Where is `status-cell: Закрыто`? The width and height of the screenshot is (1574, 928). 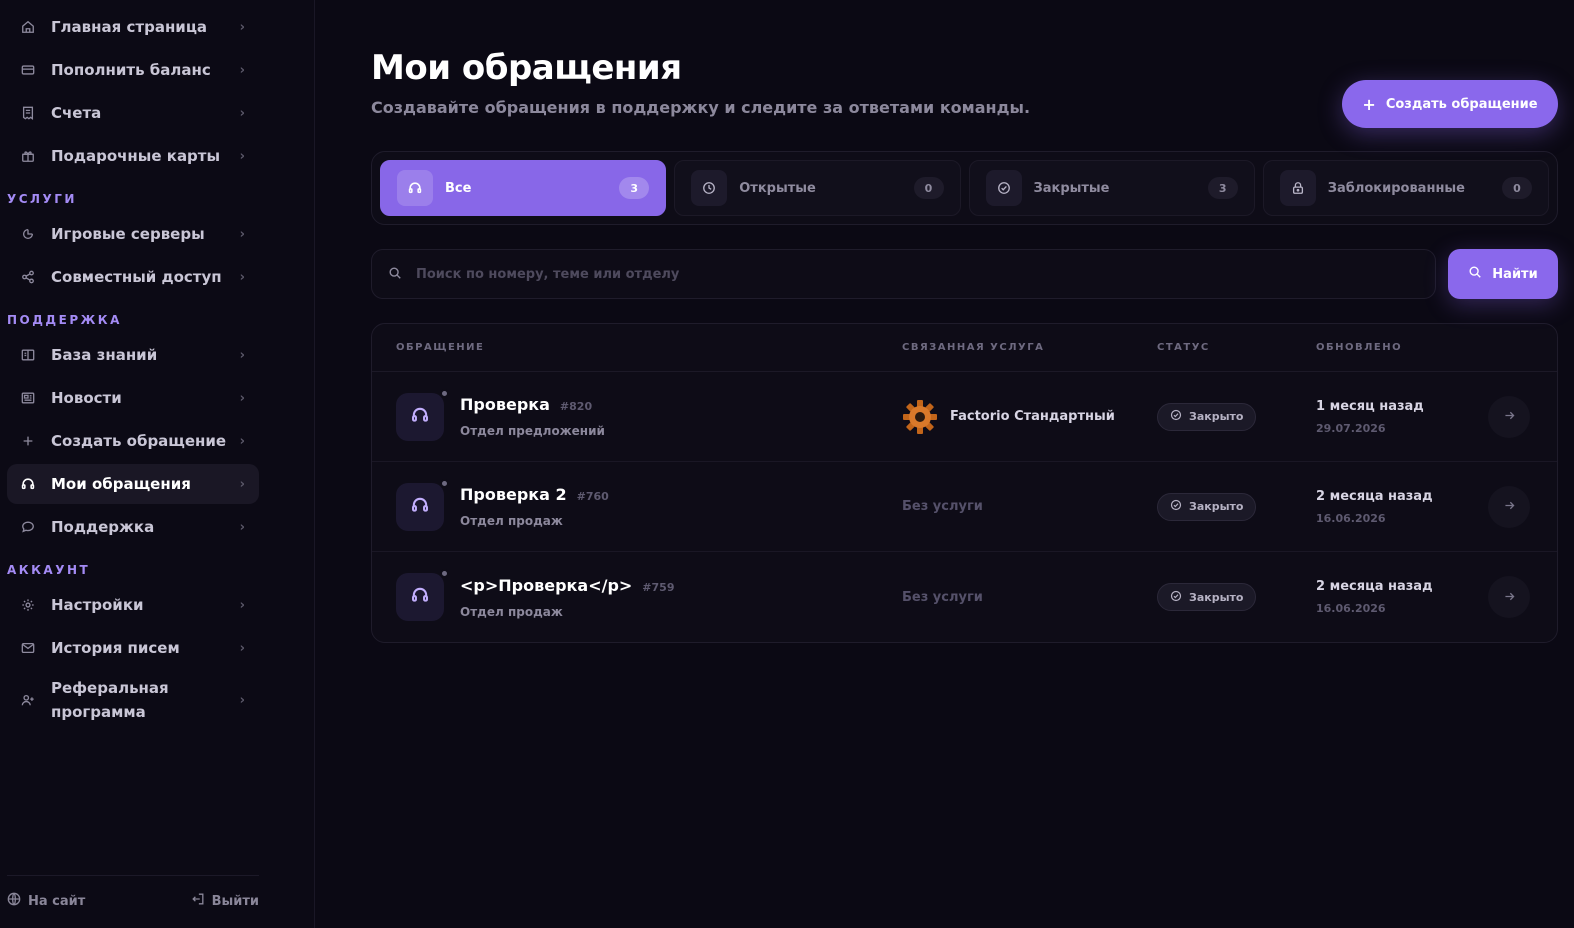
status-cell: Закрыто is located at coordinates (1236, 416).